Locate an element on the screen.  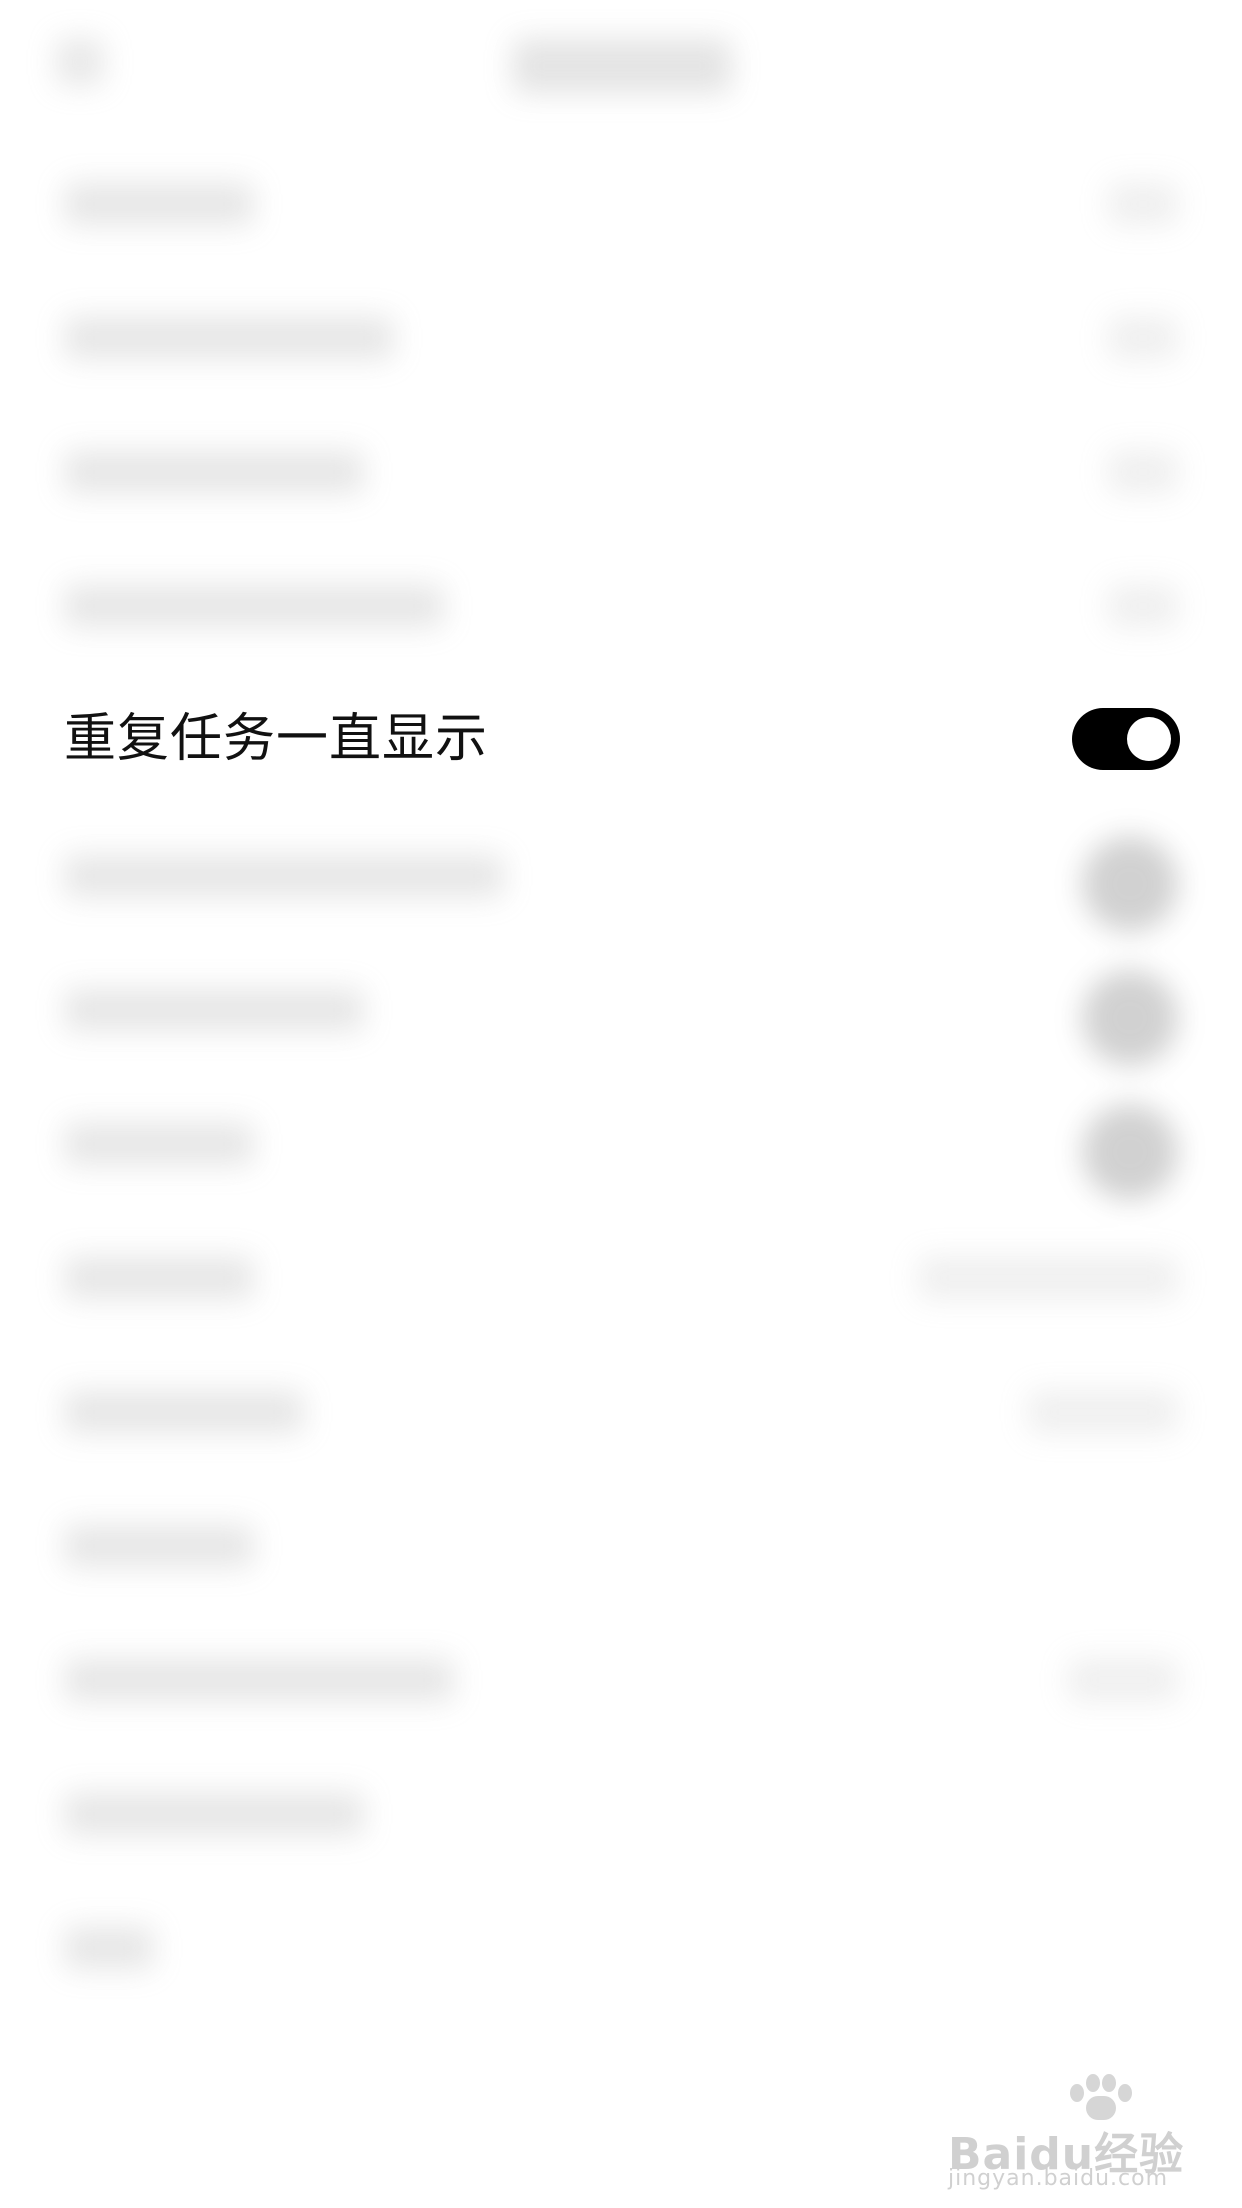
toggle-knob is located at coordinates (1149, 739).